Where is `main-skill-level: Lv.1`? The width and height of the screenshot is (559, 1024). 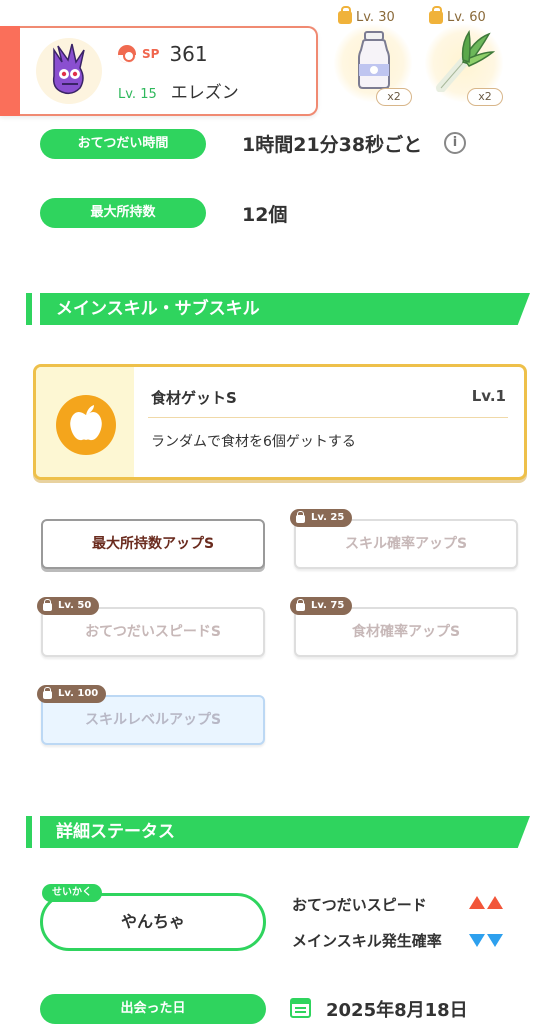
main-skill-level: Lv.1 is located at coordinates (488, 396).